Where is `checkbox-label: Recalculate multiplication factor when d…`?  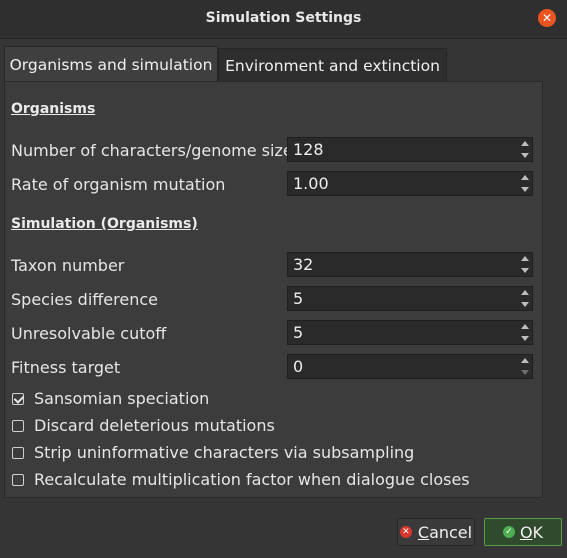 checkbox-label: Recalculate multiplication factor when d… is located at coordinates (252, 479).